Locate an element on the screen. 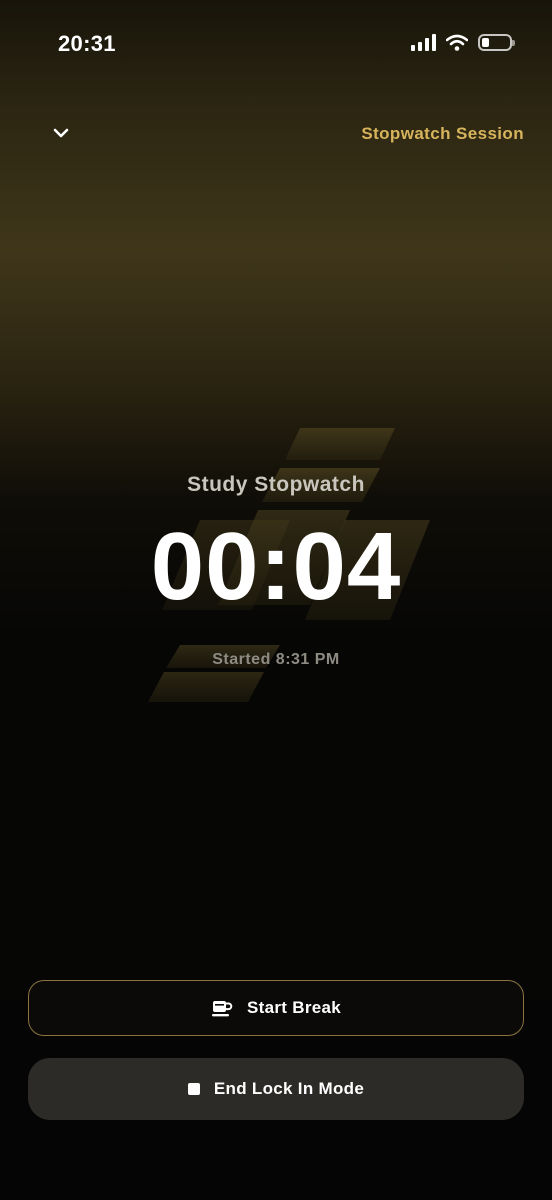 The image size is (552, 1200). collapse-button is located at coordinates (61, 133).